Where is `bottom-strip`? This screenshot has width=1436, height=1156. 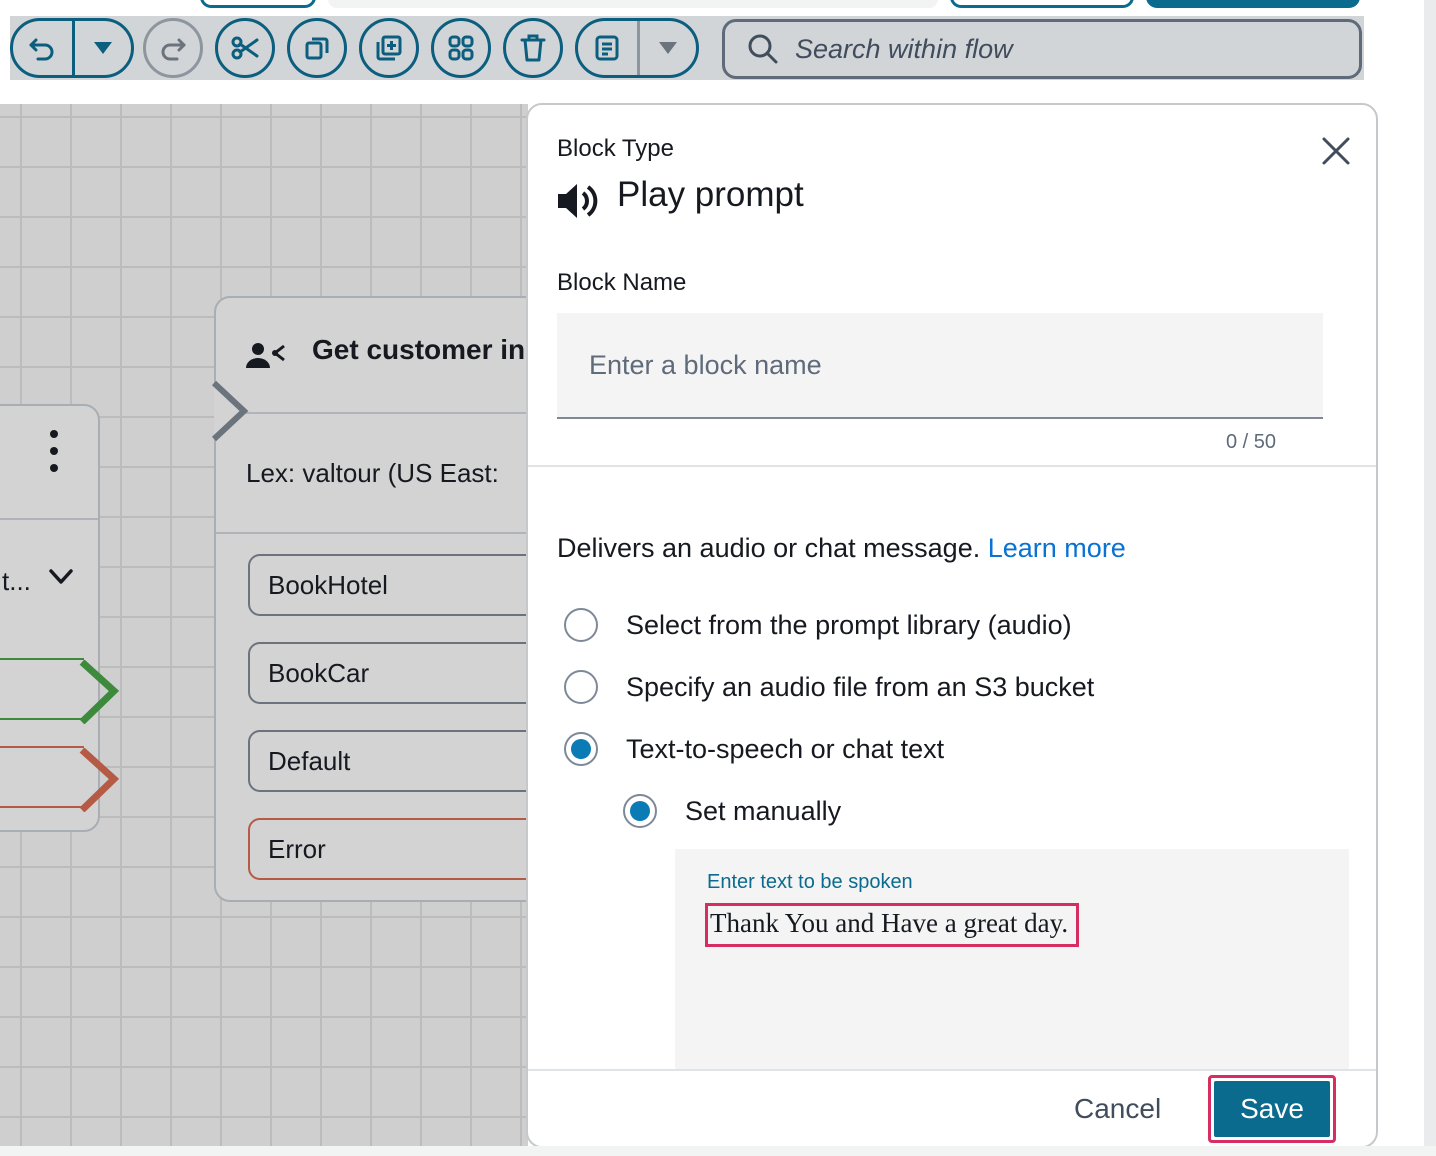
bottom-strip is located at coordinates (718, 1151).